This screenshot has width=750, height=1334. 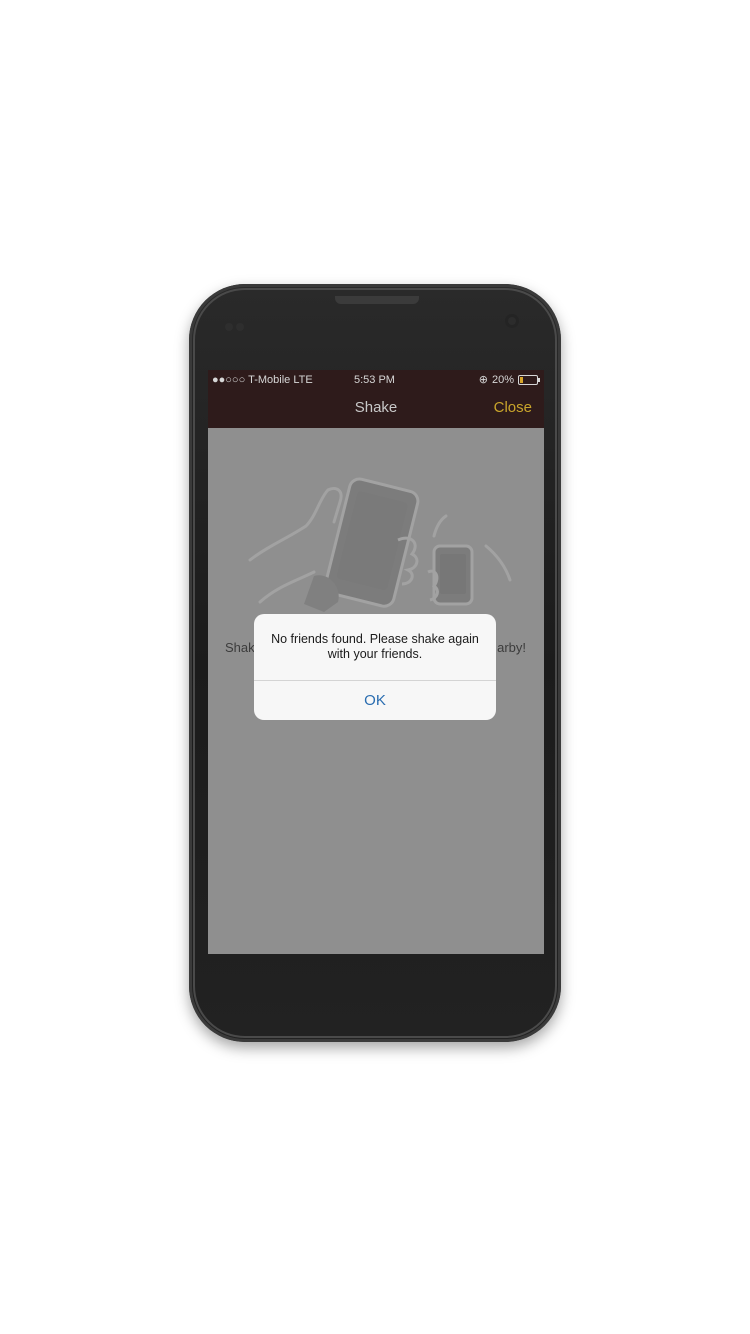 I want to click on ok-button: OK, so click(x=375, y=700).